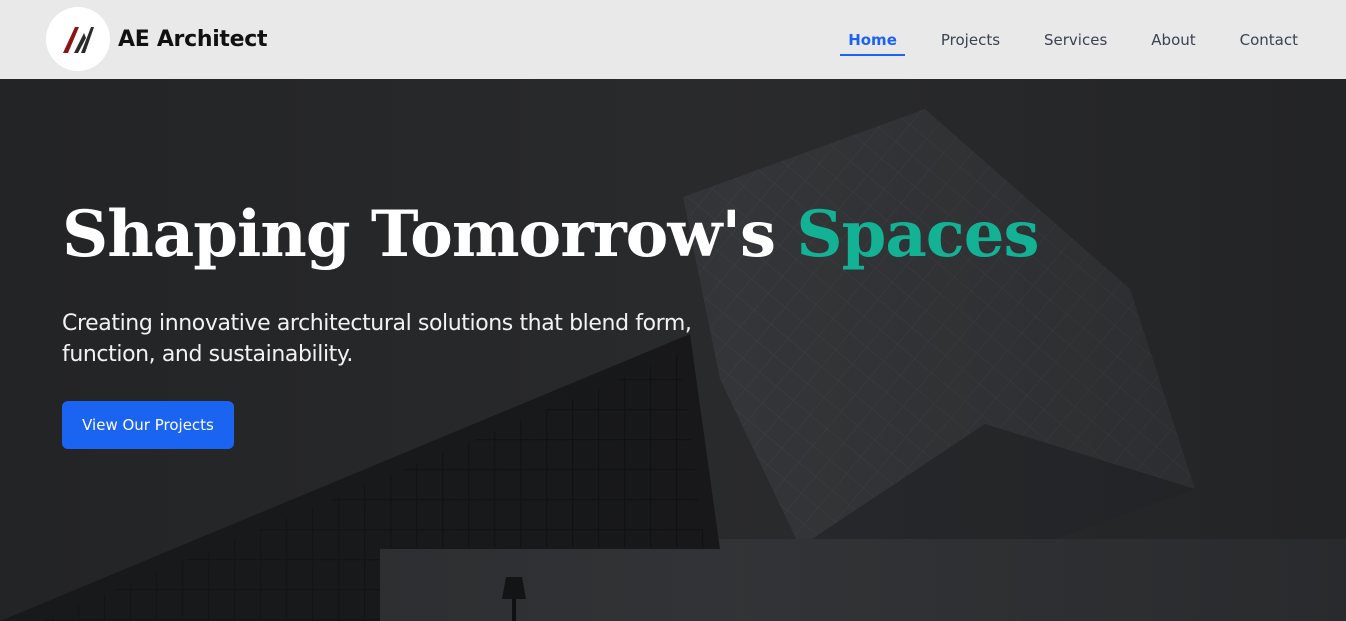 The width and height of the screenshot is (1346, 621). Describe the element at coordinates (148, 425) in the screenshot. I see `view-projects-button: View Our Projects` at that location.